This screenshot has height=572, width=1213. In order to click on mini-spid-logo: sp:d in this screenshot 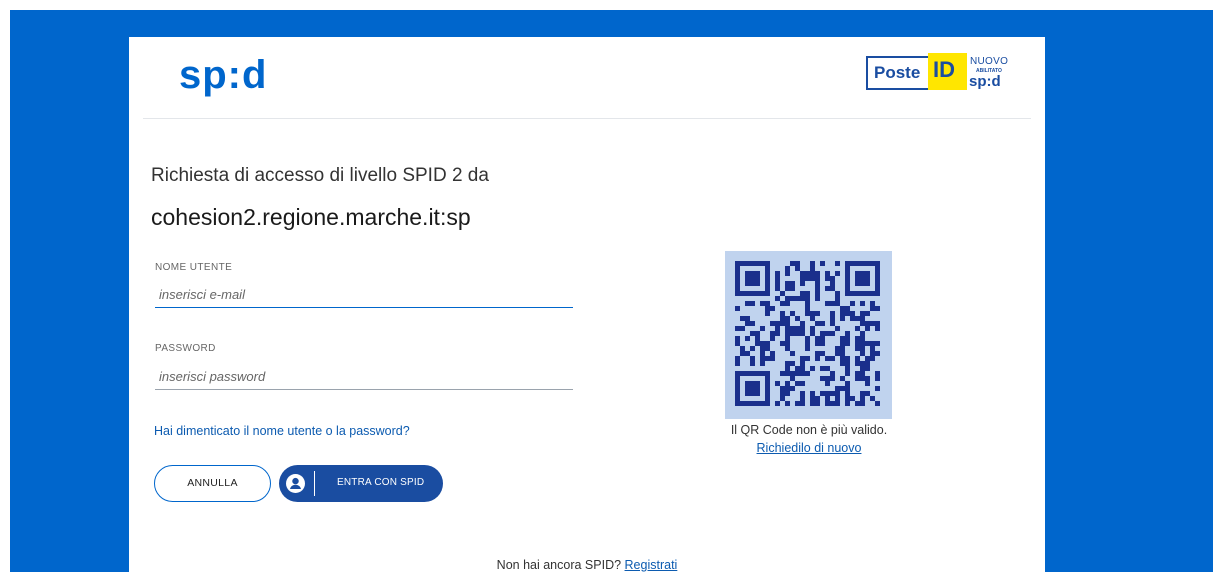, I will do `click(985, 81)`.